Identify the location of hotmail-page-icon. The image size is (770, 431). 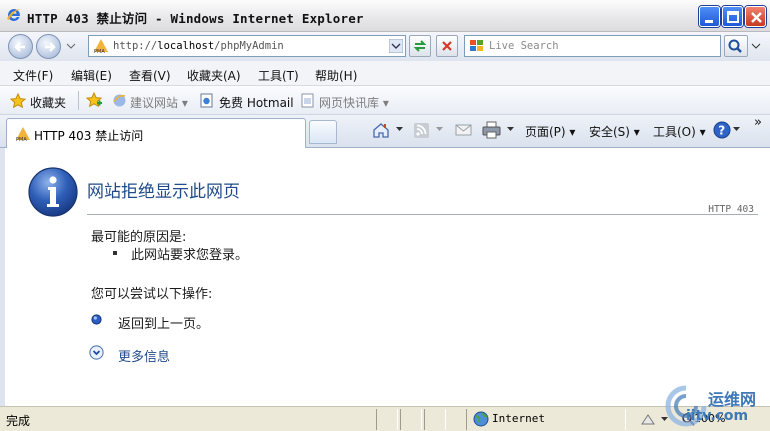
(206, 100).